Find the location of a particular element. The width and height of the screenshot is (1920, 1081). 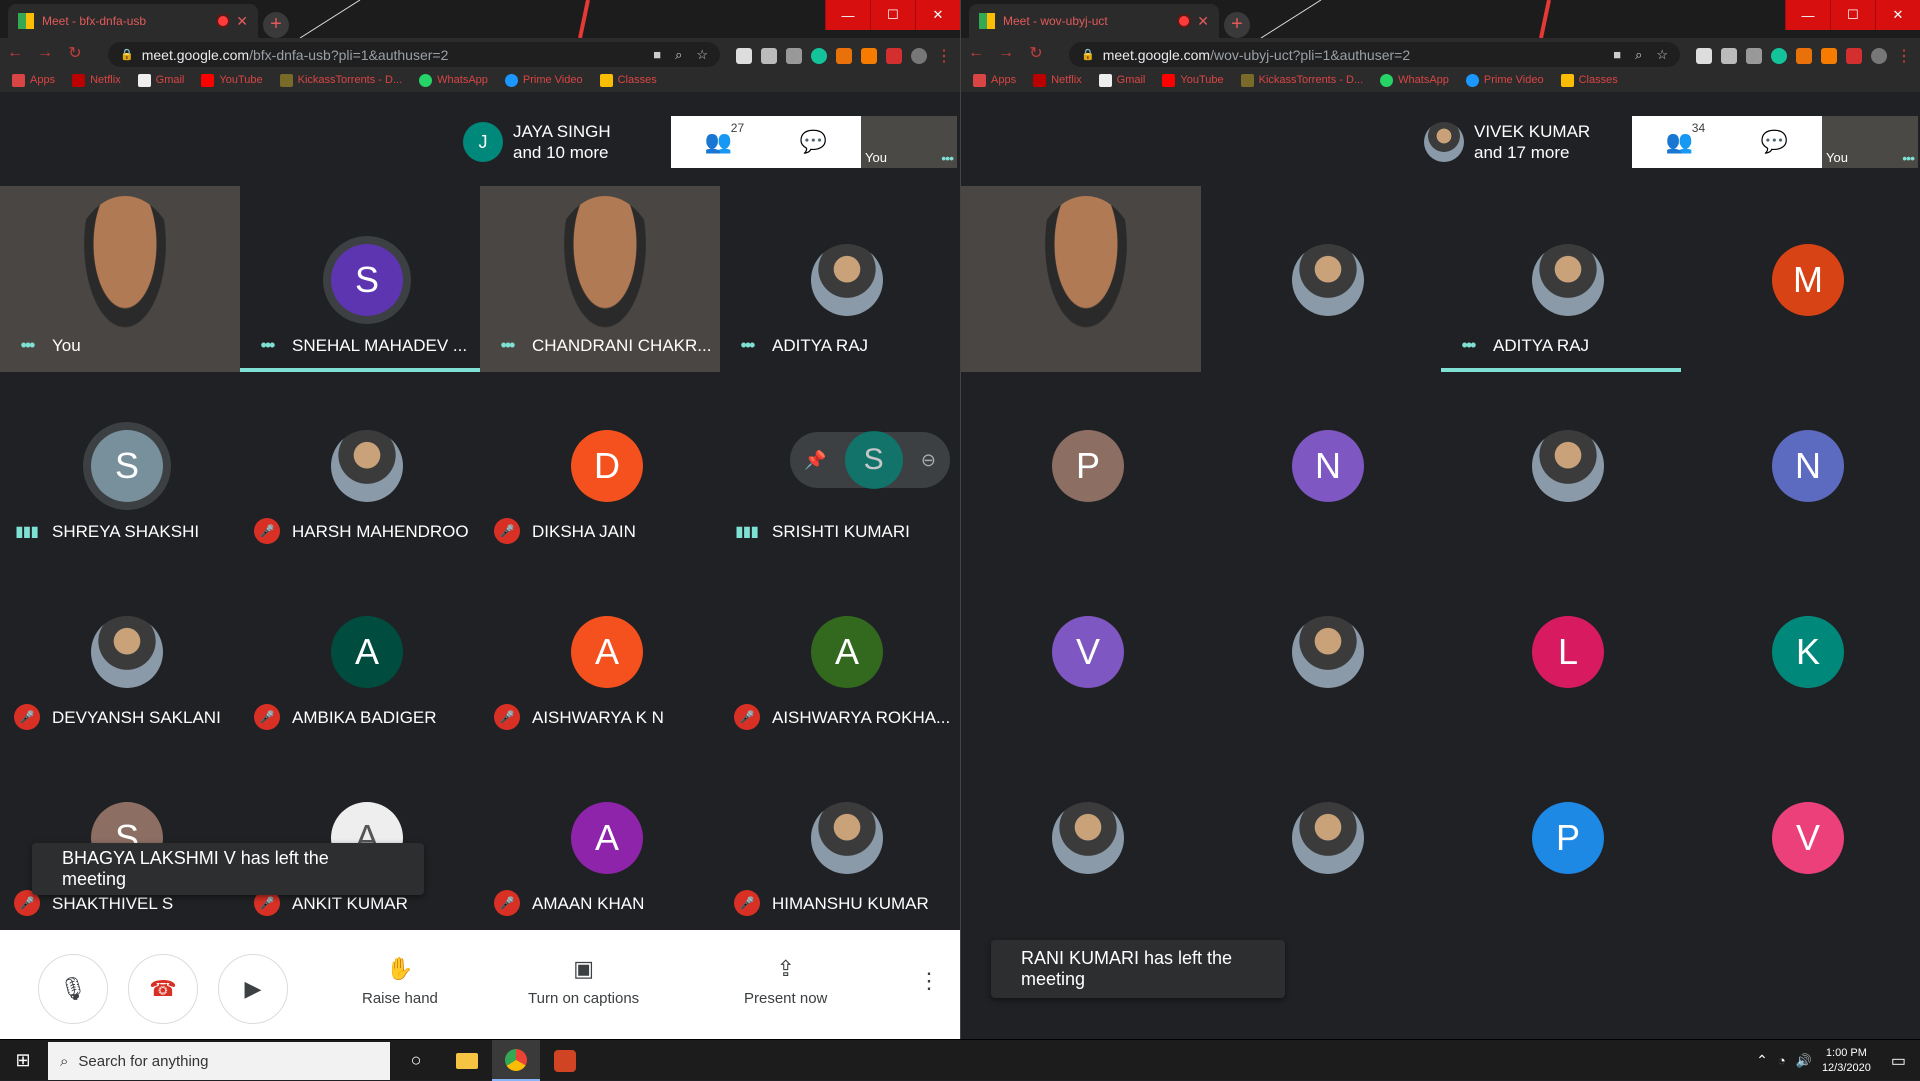

participant-tile: A 🎤 ANKIT KUMAR is located at coordinates (360, 837).